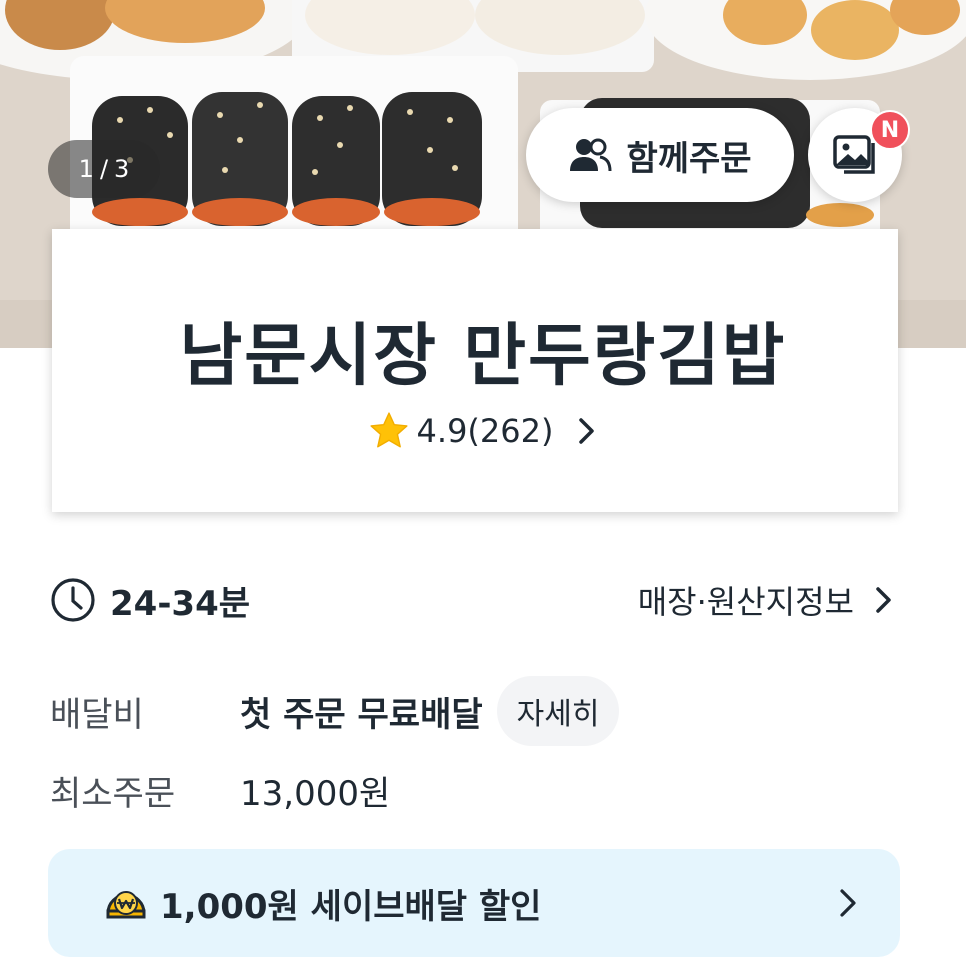 The image size is (966, 966). I want to click on star-icon, so click(388, 430).